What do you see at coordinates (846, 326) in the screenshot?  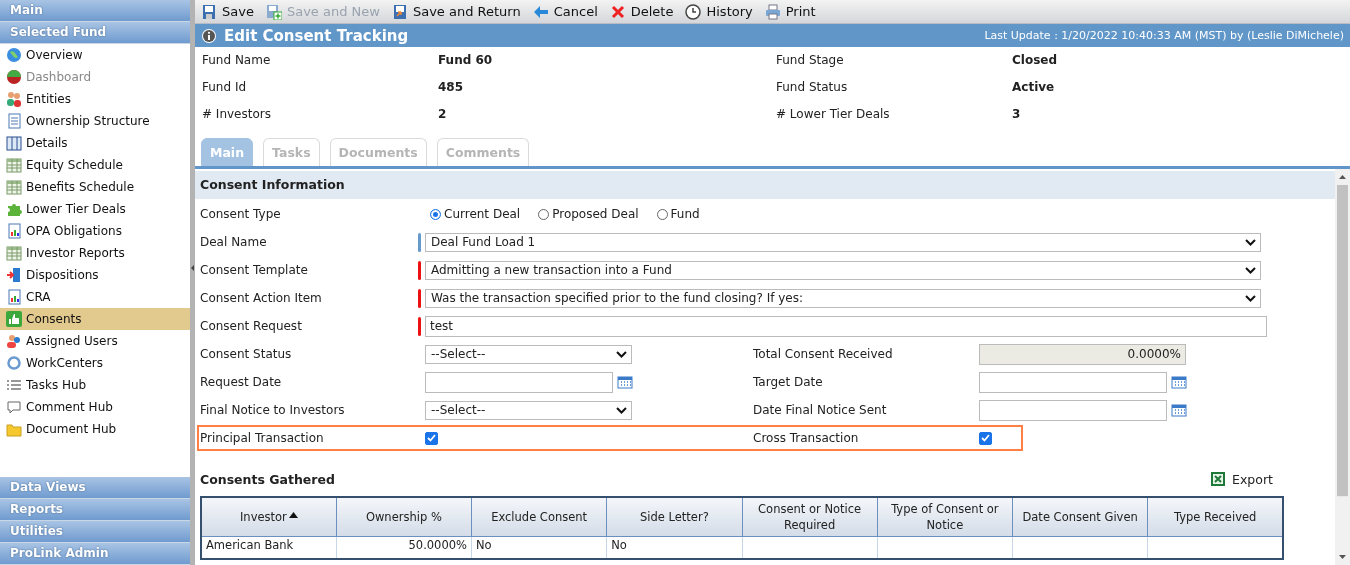 I see `text-field: test` at bounding box center [846, 326].